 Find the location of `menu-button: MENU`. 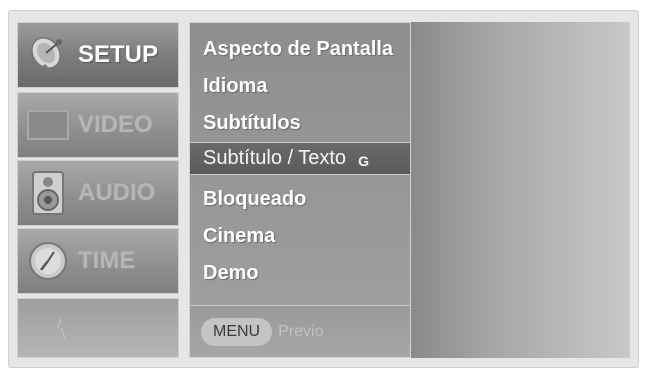

menu-button: MENU is located at coordinates (237, 331).